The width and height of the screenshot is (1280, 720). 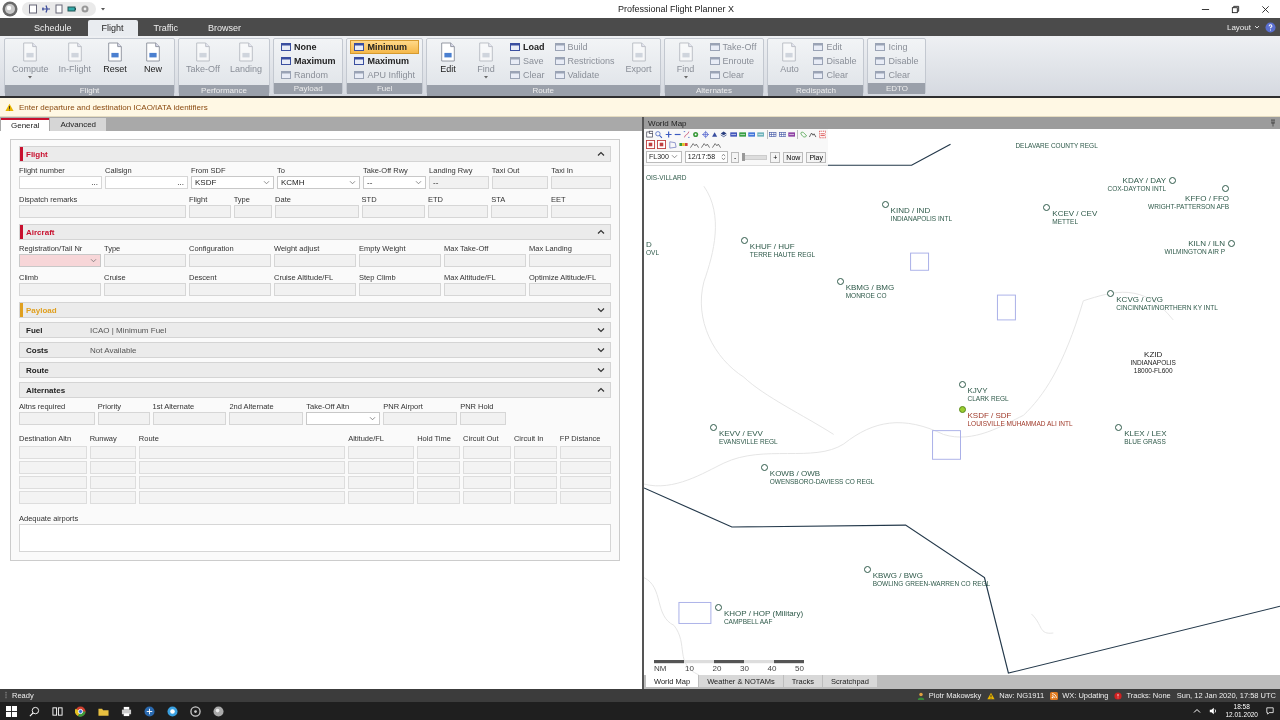 I want to click on ribbon-button: None, so click(x=308, y=47).